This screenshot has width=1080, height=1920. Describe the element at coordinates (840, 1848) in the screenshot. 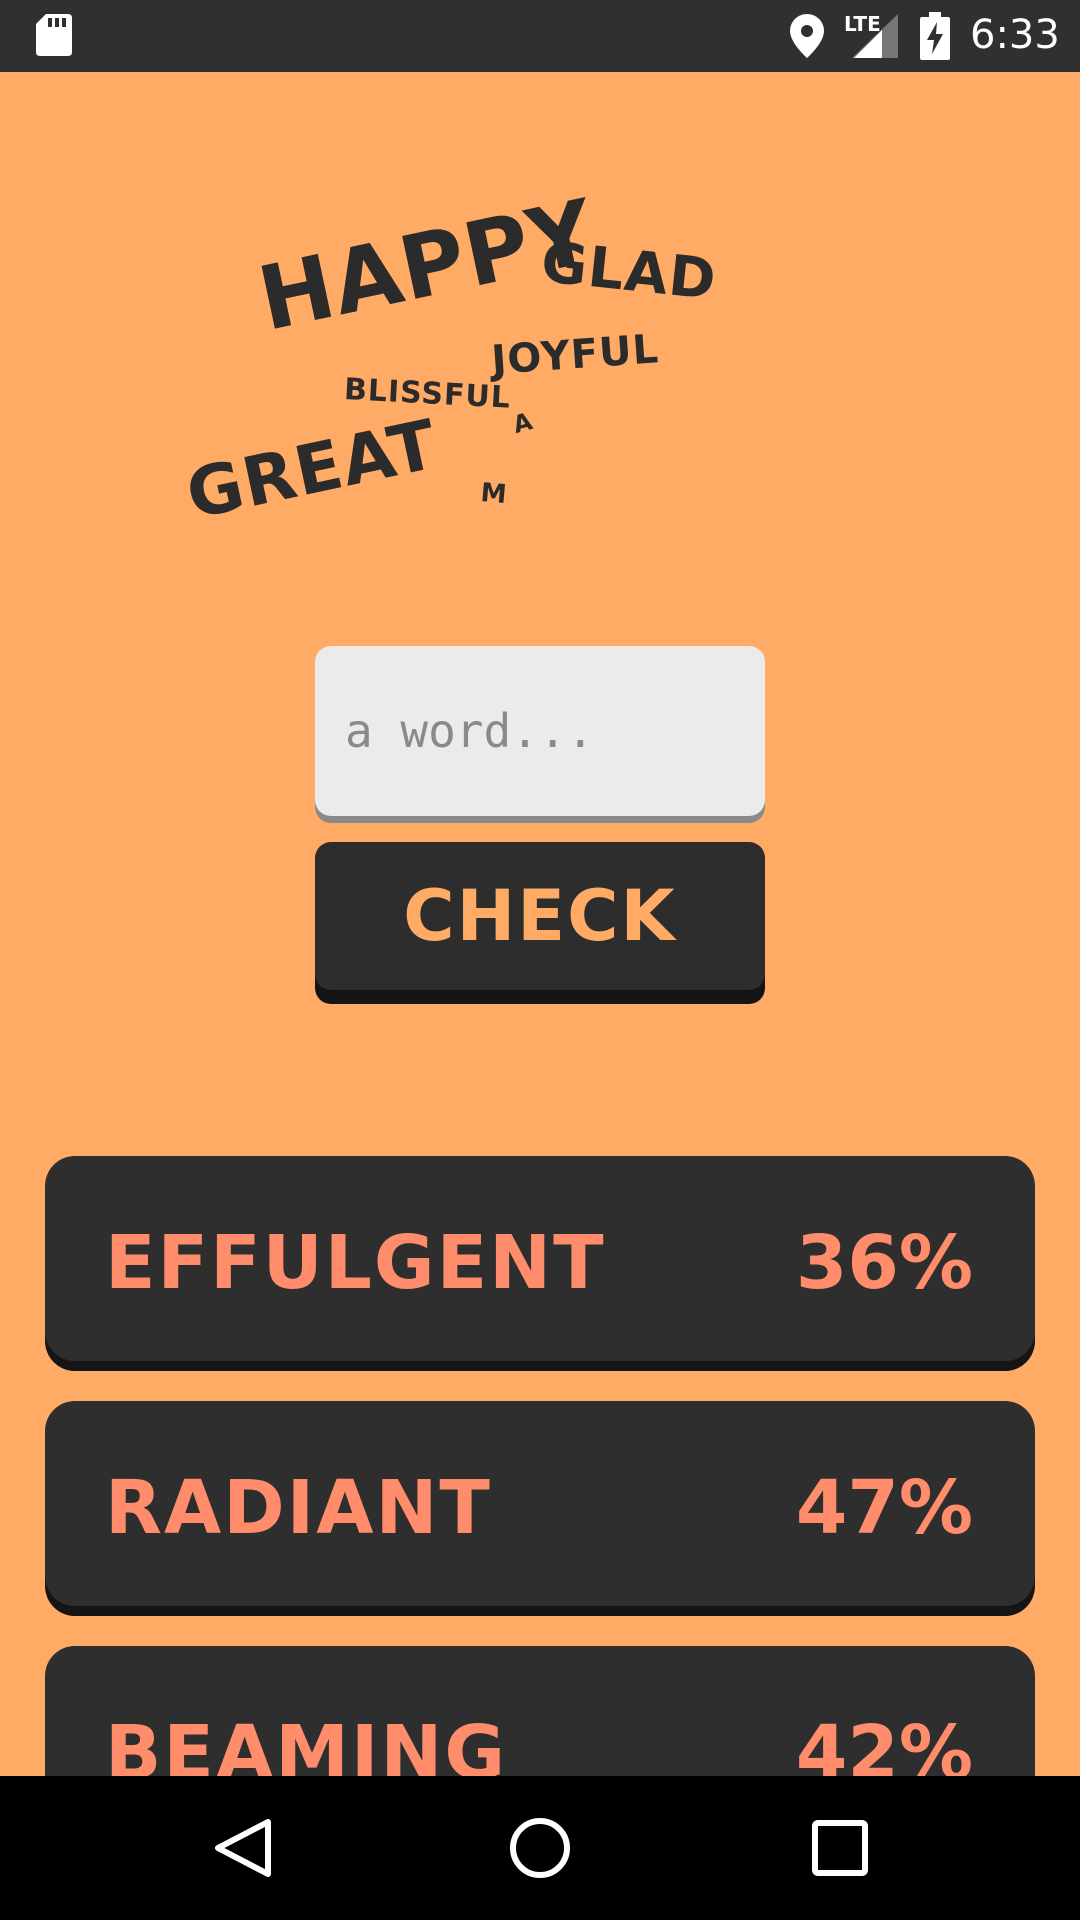

I see `recent-apps-icon` at that location.